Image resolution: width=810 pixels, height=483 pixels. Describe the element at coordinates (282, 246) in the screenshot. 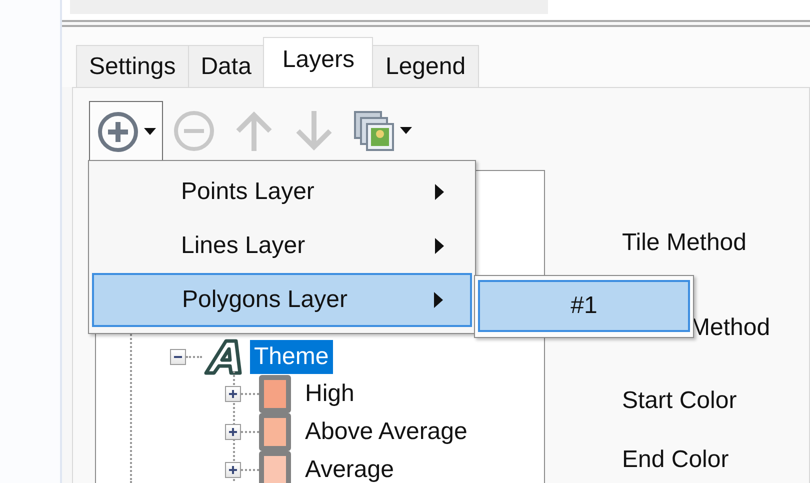

I see `menu-item: Lines Layer` at that location.